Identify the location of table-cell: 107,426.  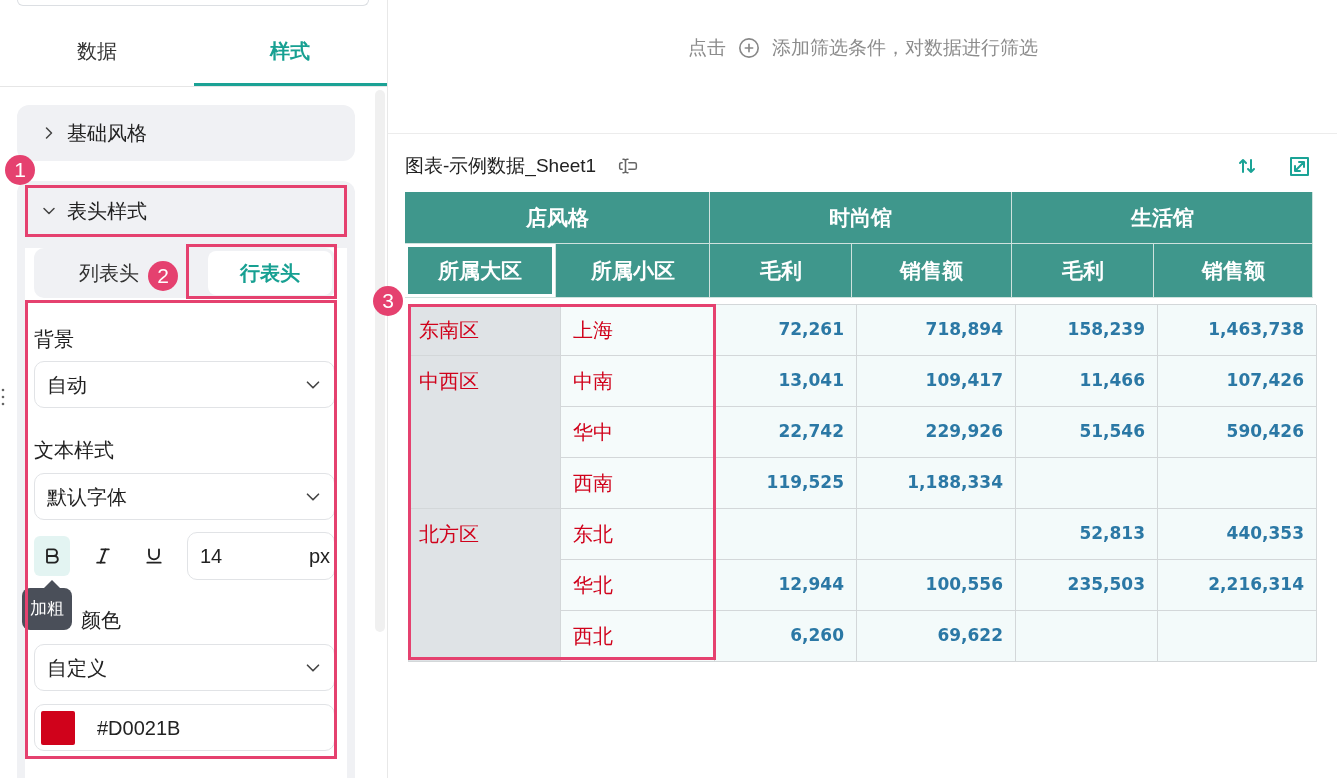
(1237, 381).